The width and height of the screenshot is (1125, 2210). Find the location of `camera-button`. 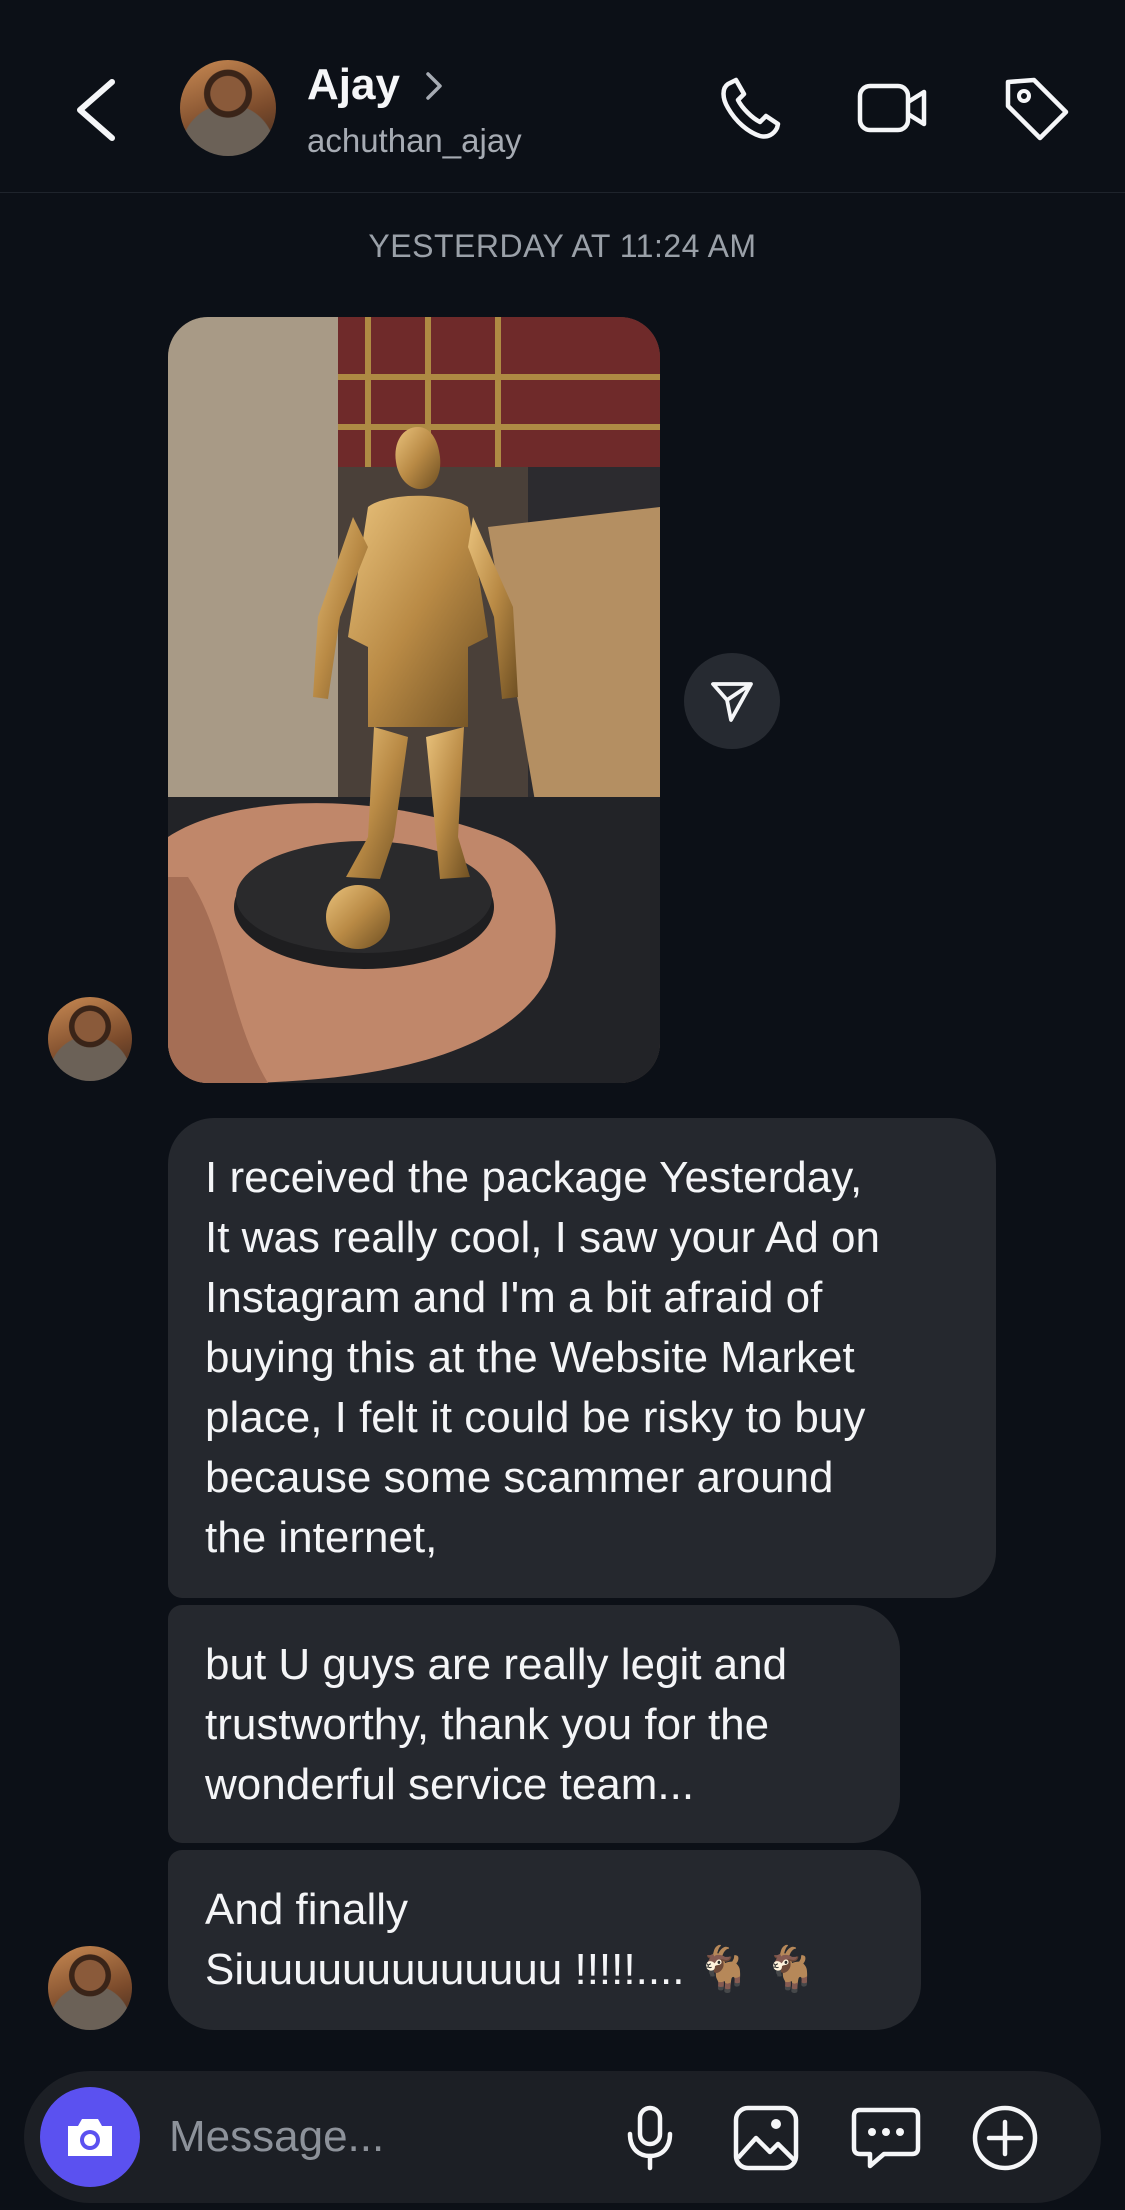

camera-button is located at coordinates (90, 2137).